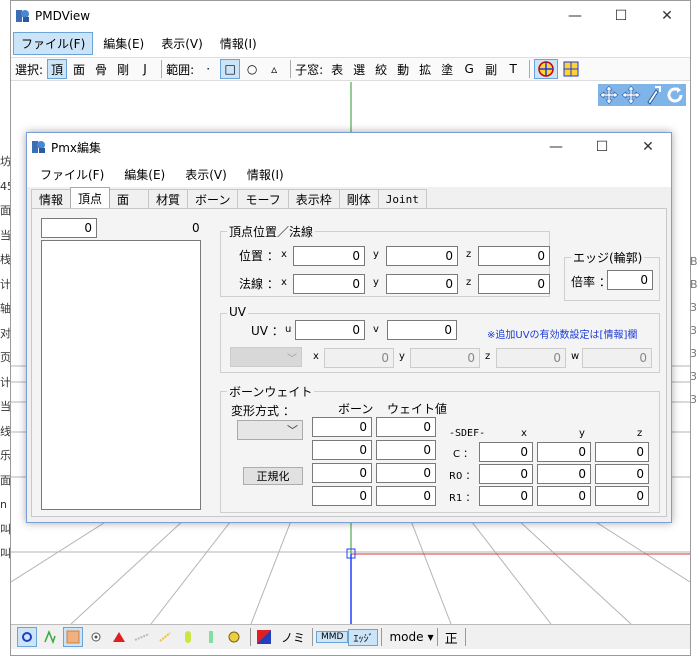  I want to click on close-button: ✕, so click(667, 16).